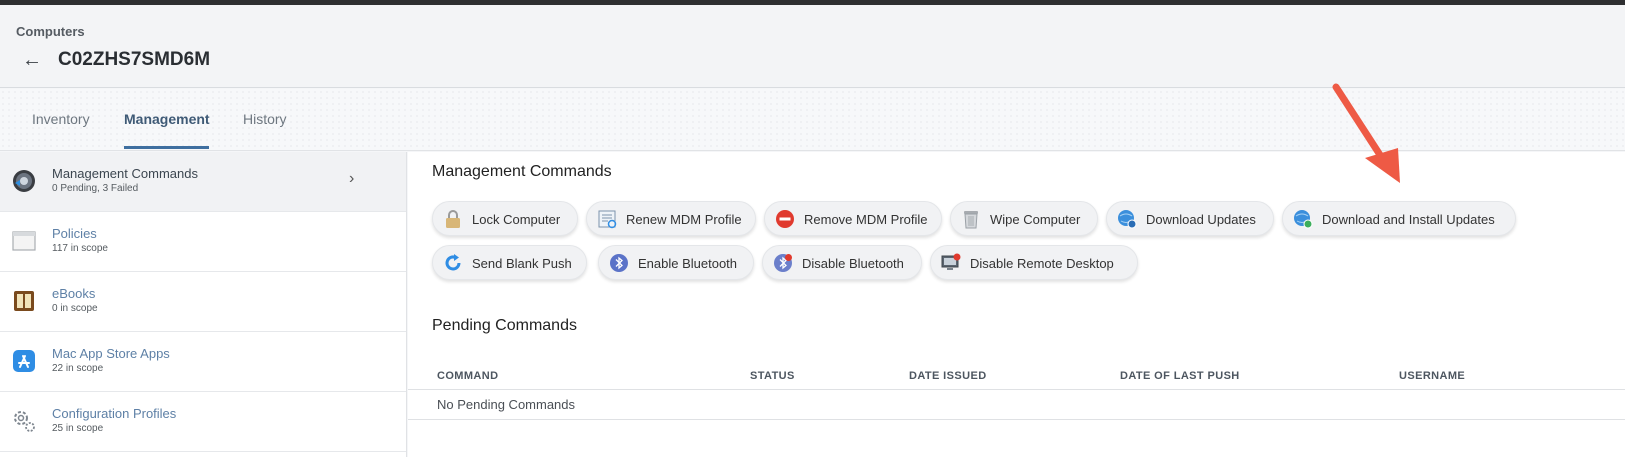 The image size is (1625, 457). What do you see at coordinates (522, 263) in the screenshot?
I see `button-label: Send Blank Push` at bounding box center [522, 263].